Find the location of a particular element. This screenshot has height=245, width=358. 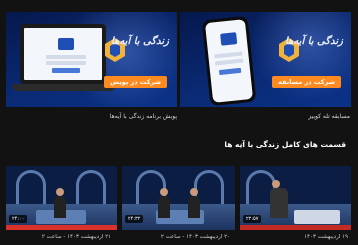

studio-desk is located at coordinates (317, 217).